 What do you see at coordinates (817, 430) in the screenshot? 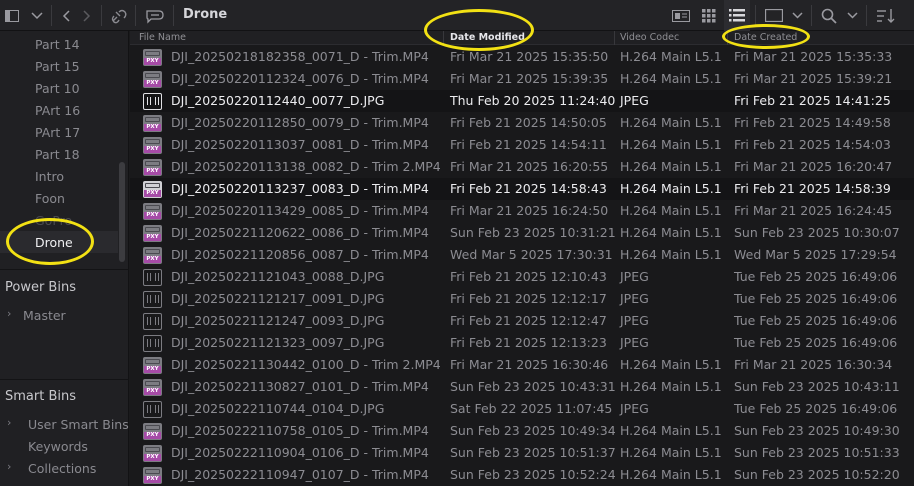
I see `cell-date-created: Sun Feb 23 2025 10:49:30` at bounding box center [817, 430].